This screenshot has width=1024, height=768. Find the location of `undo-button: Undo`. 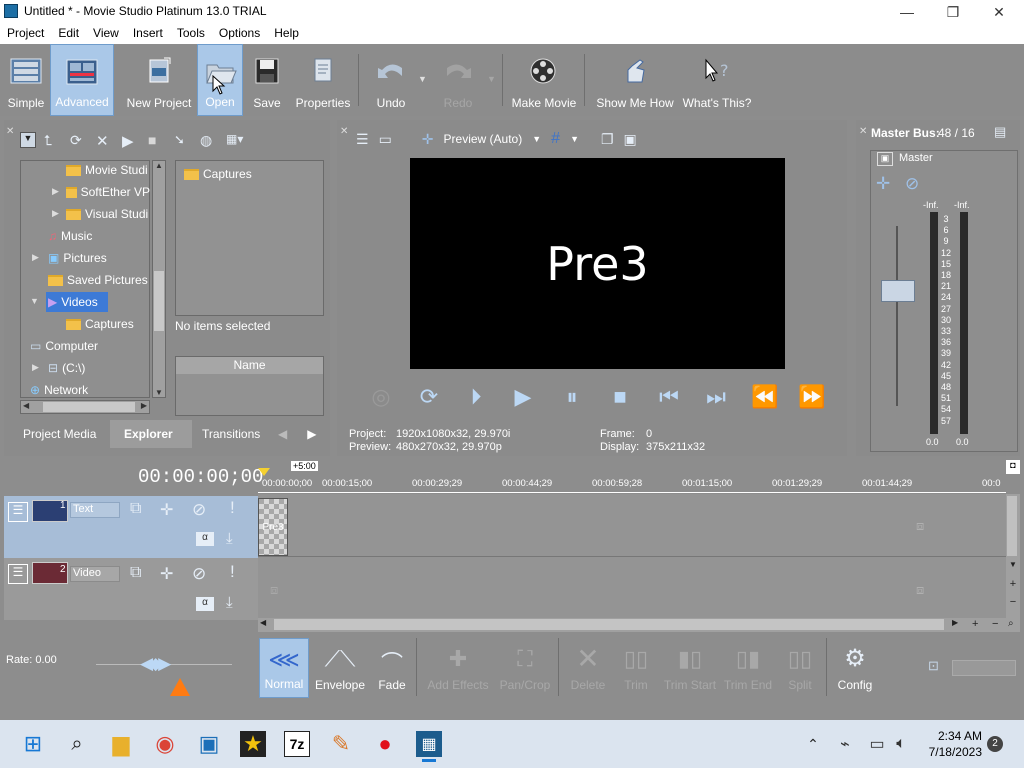

undo-button: Undo is located at coordinates (391, 80).